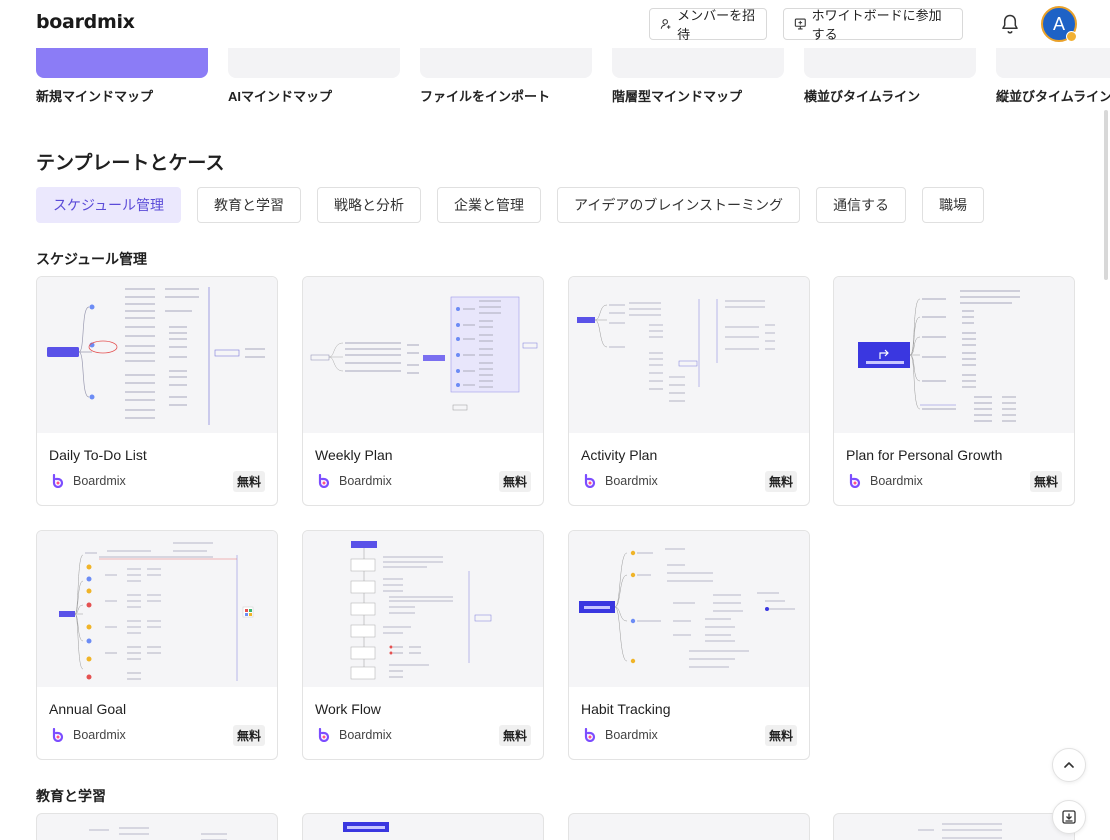 This screenshot has height=840, width=1110. I want to click on tab-education: 教育と学習, so click(249, 205).